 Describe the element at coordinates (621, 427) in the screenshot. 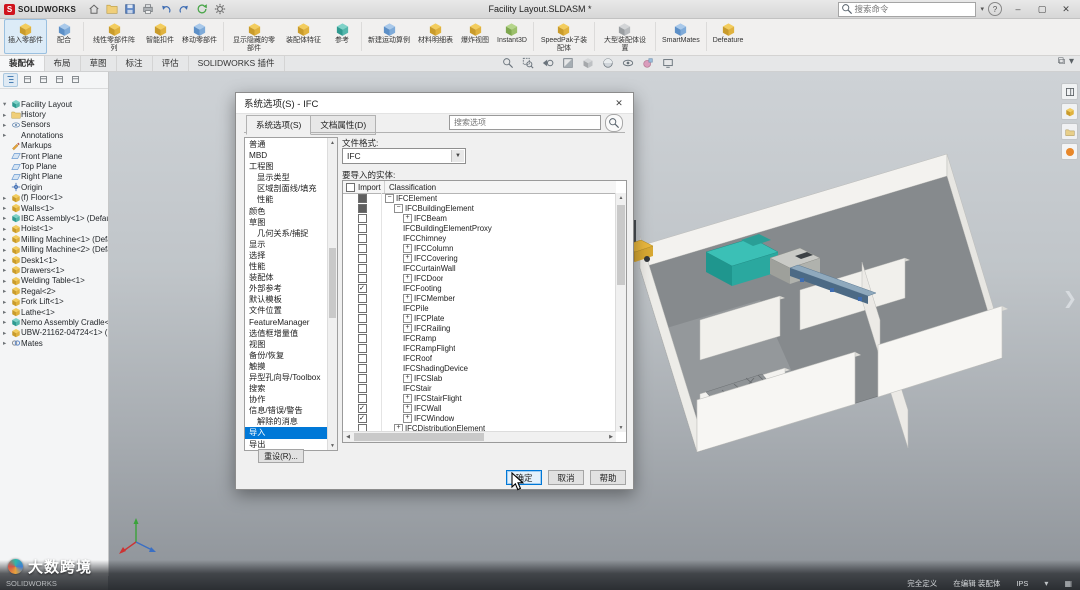

I see `scroll-down-icon: ▼` at that location.